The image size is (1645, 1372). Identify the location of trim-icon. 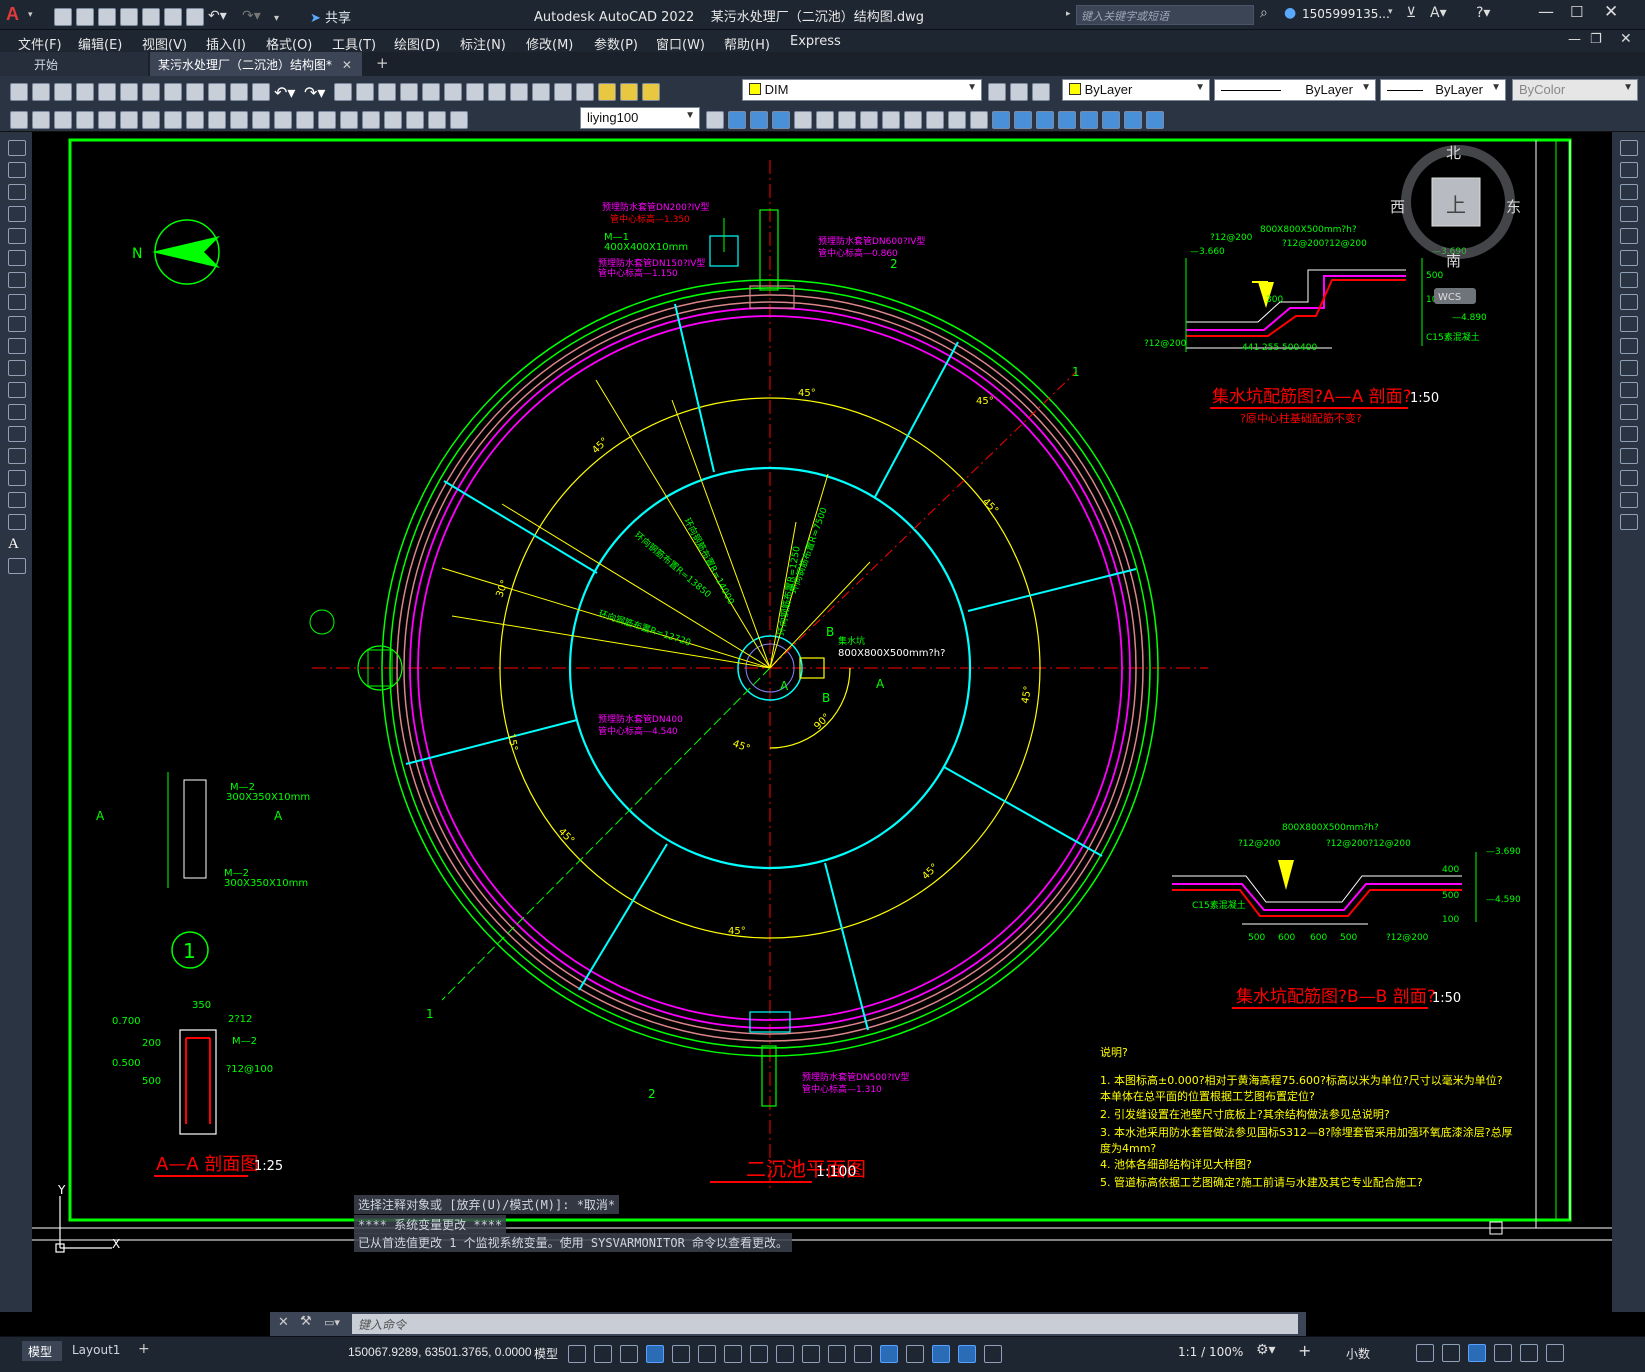
(913, 119).